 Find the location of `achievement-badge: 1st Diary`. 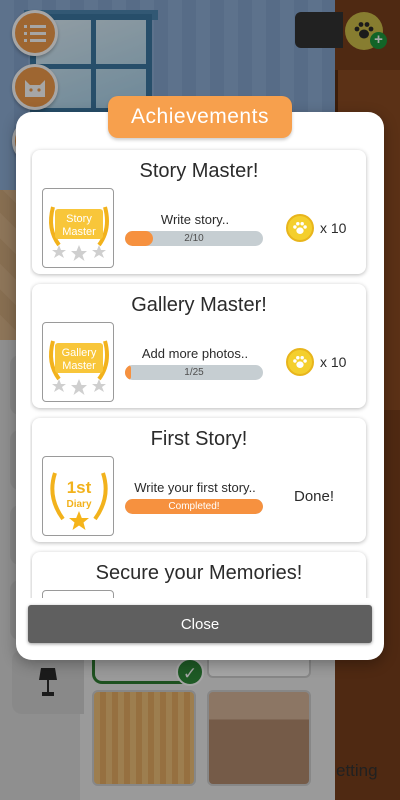

achievement-badge: 1st Diary is located at coordinates (78, 496).